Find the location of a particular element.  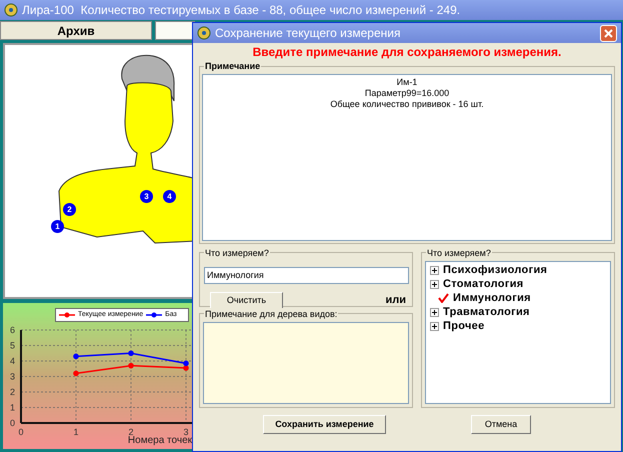

dialog-title: Сохранение текущего измерения is located at coordinates (308, 33).